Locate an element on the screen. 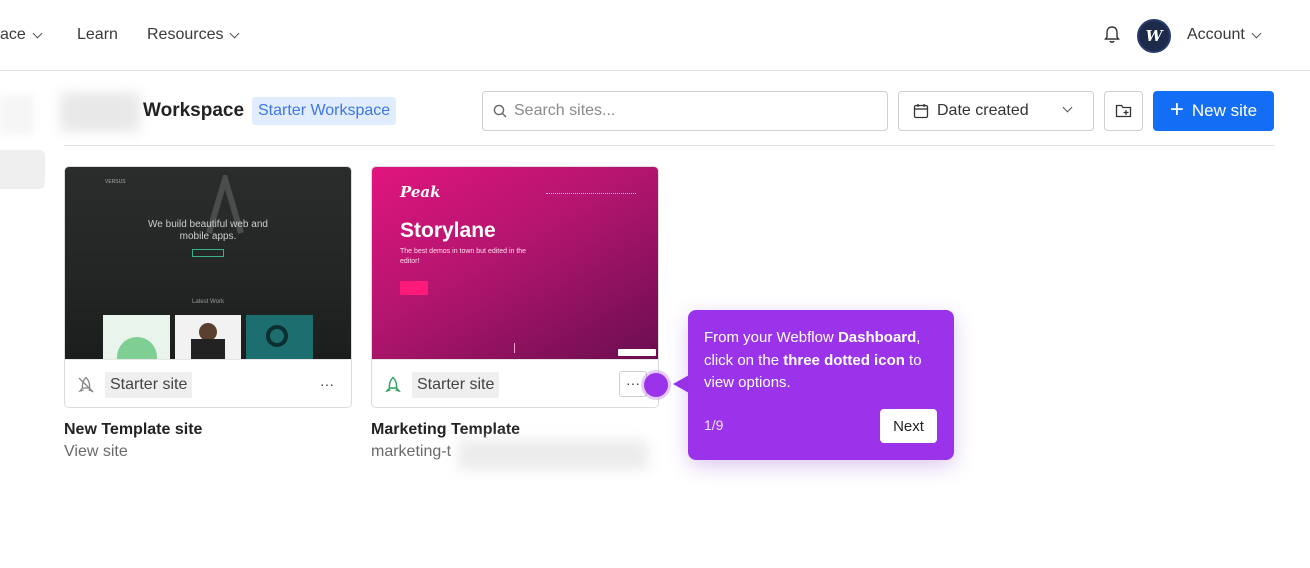 This screenshot has height=568, width=1310. tooltip-arrow is located at coordinates (681, 384).